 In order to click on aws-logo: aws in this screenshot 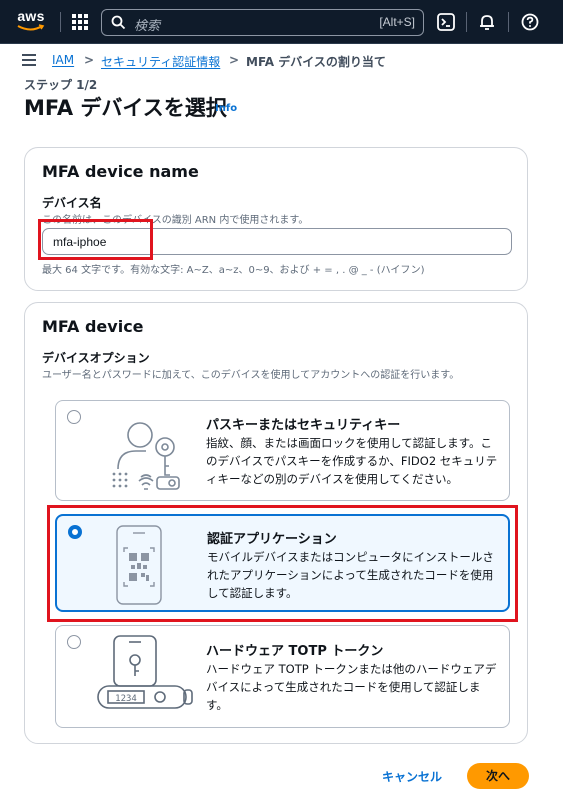, I will do `click(31, 21)`.